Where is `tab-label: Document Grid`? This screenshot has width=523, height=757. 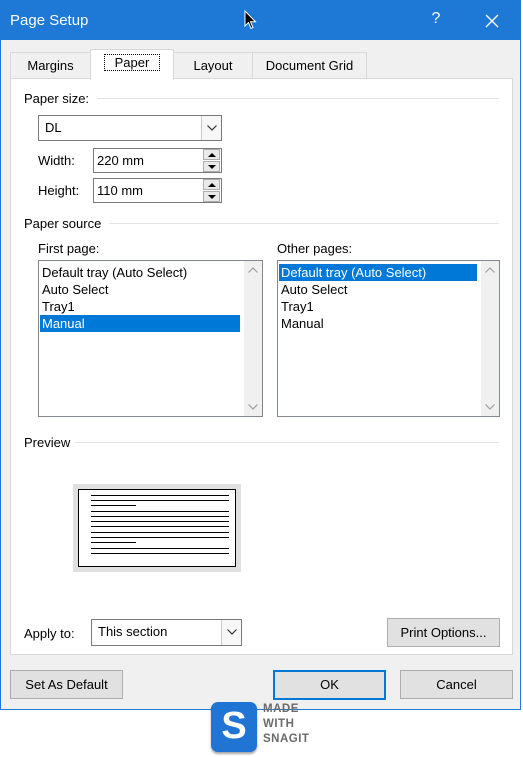 tab-label: Document Grid is located at coordinates (309, 65).